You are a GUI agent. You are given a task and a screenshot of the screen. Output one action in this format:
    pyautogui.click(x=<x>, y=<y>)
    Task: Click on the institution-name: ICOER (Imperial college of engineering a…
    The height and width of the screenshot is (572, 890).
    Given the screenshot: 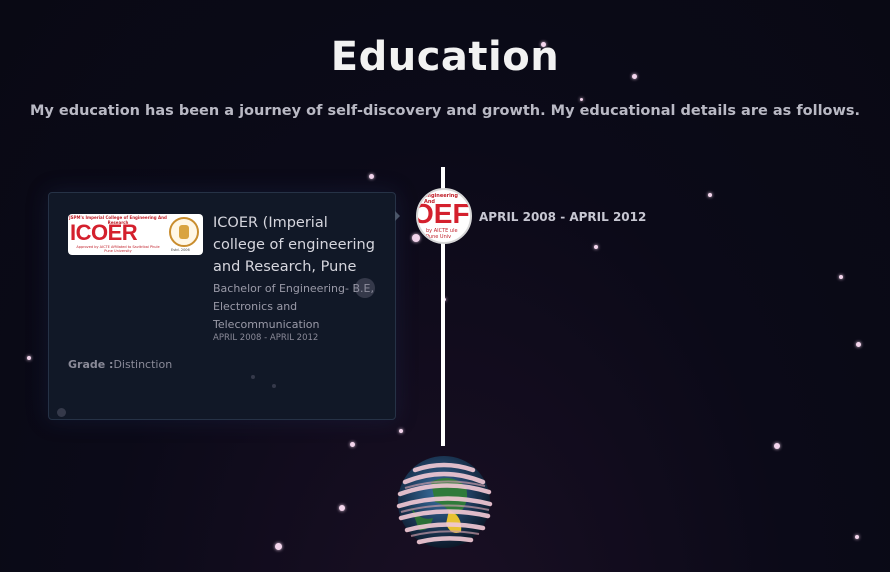 What is the action you would take?
    pyautogui.click(x=294, y=245)
    